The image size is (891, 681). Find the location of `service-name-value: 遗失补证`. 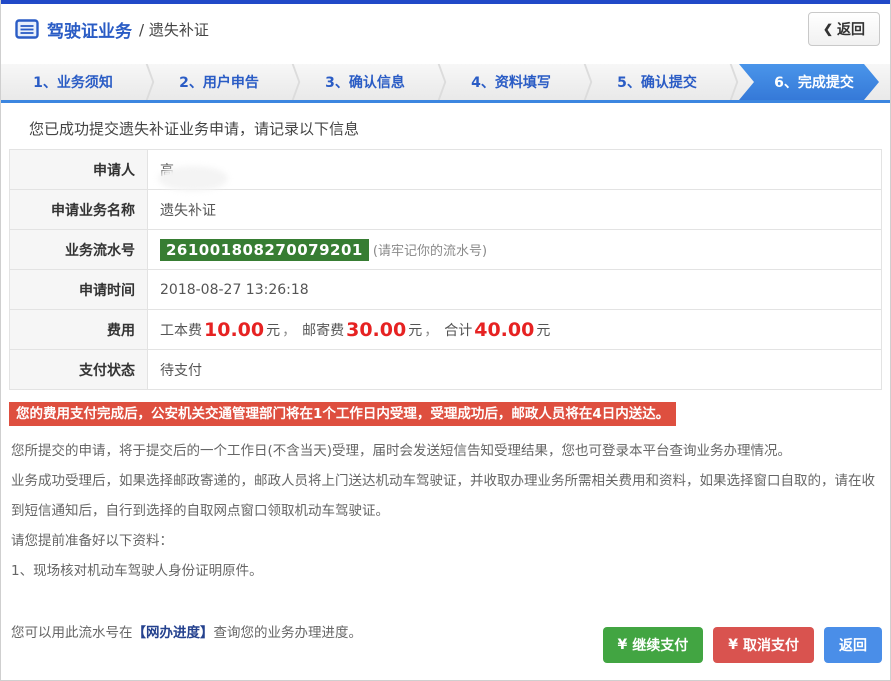

service-name-value: 遗失补证 is located at coordinates (188, 210).